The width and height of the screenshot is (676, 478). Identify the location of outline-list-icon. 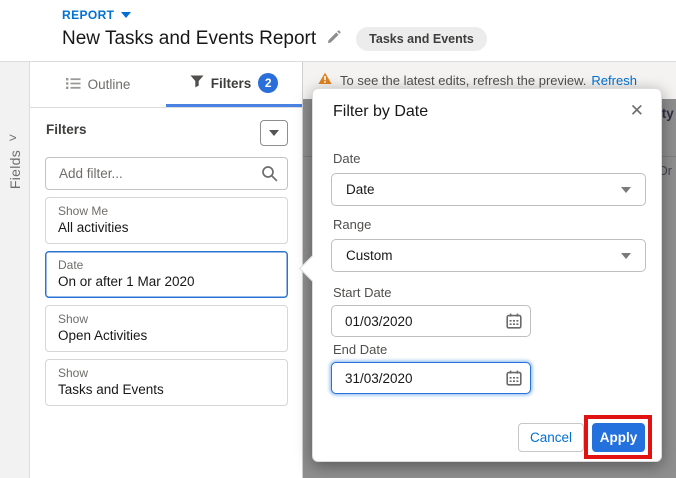
(73, 85).